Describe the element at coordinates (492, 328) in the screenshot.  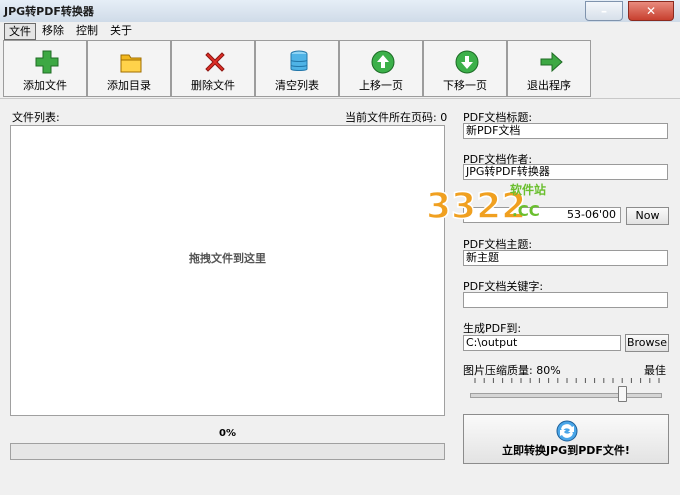
I see `output-path-label: 生成PDF到:` at that location.